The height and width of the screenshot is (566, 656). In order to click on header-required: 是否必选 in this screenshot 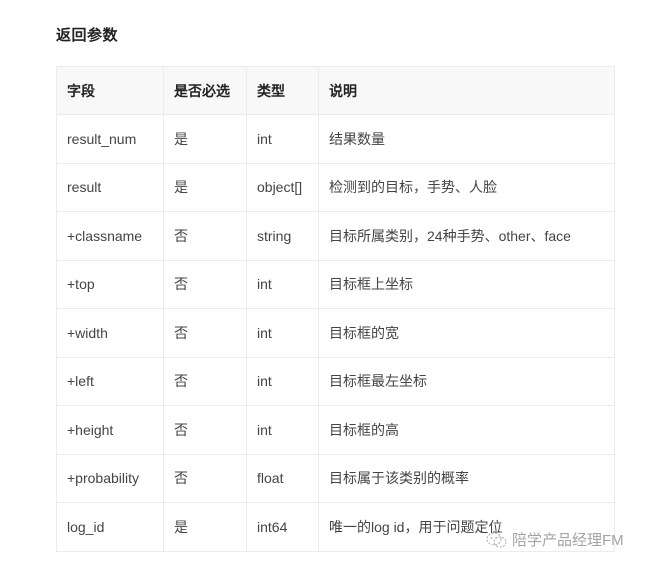, I will do `click(205, 90)`.